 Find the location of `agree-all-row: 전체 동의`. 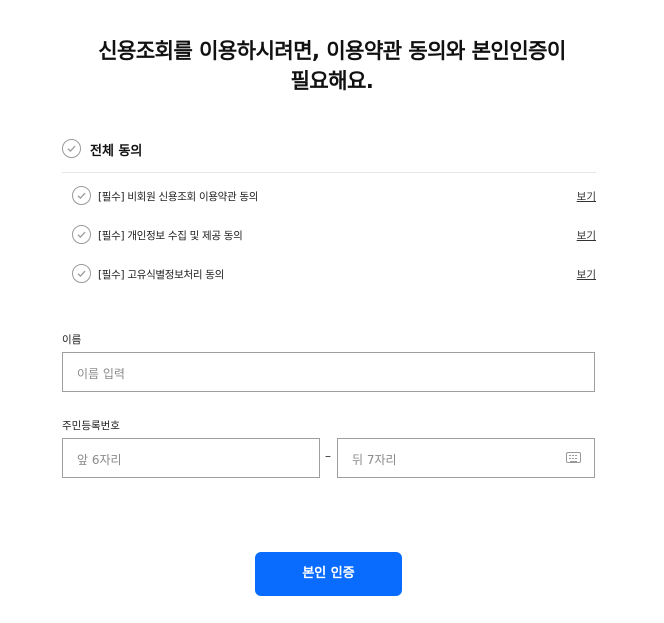

agree-all-row: 전체 동의 is located at coordinates (329, 149).